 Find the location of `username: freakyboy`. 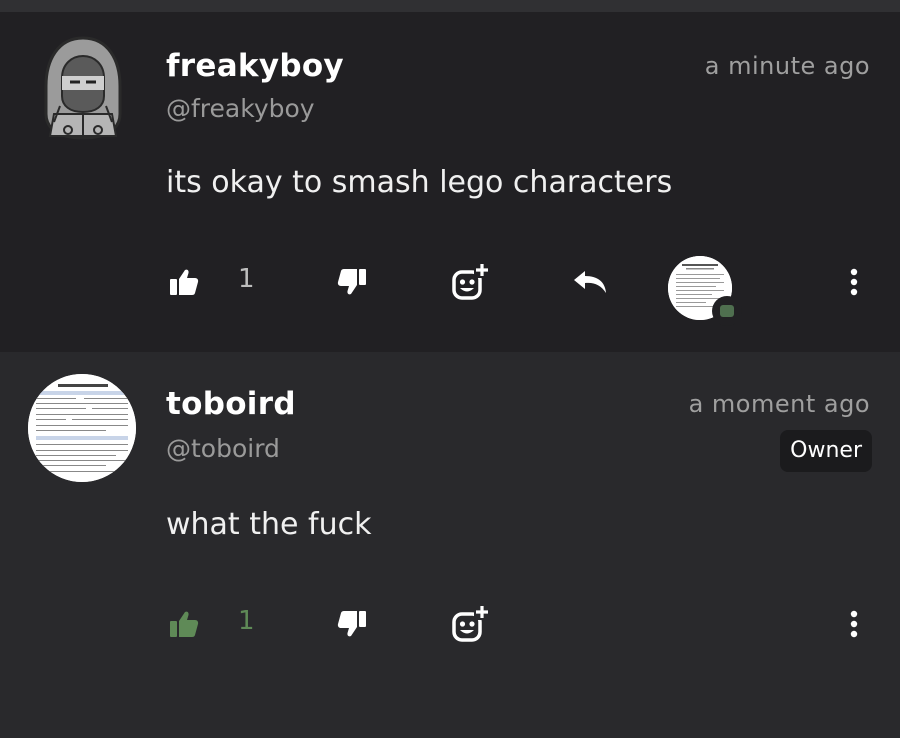

username: freakyboy is located at coordinates (255, 66).